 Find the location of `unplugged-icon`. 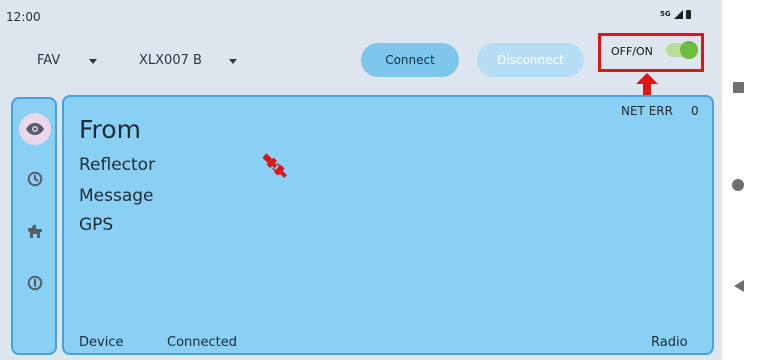

unplugged-icon is located at coordinates (275, 166).